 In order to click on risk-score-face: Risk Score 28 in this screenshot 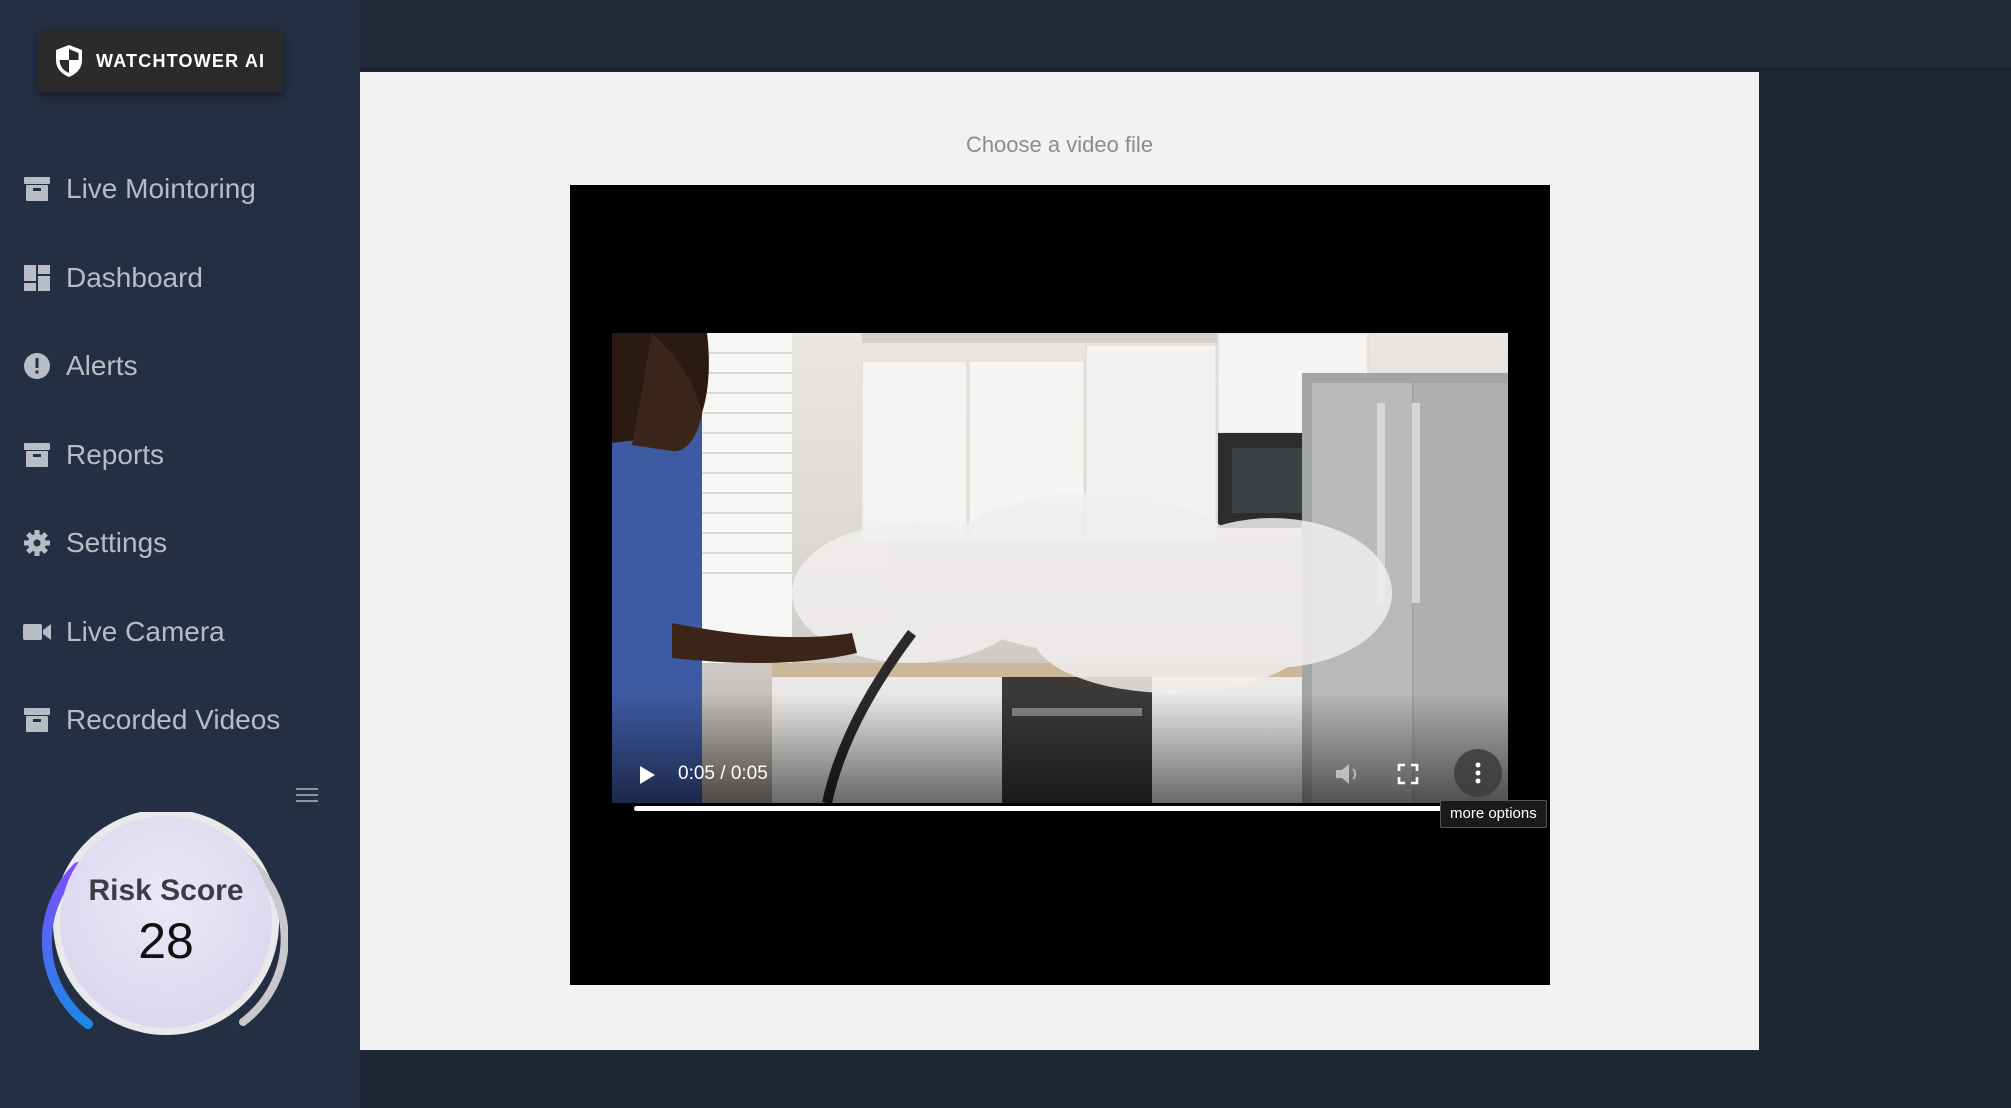, I will do `click(166, 922)`.